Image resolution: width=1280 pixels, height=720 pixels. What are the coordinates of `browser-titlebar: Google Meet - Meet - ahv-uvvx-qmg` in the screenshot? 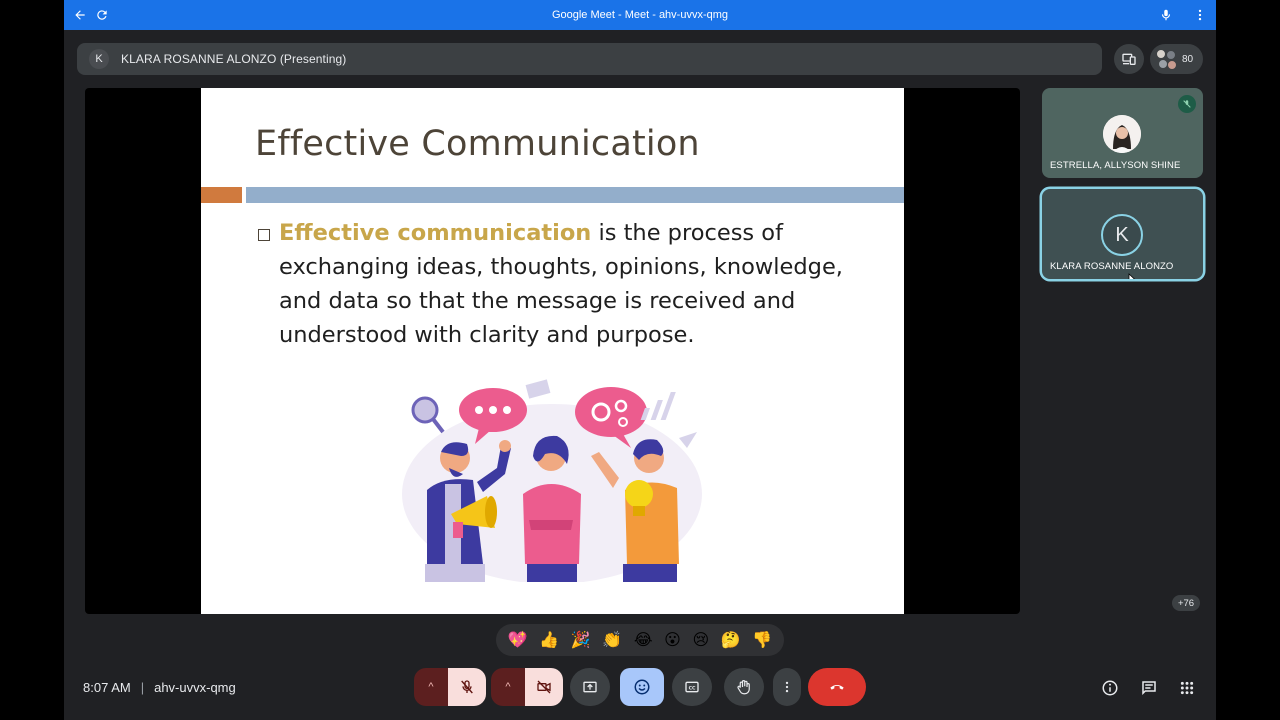 It's located at (640, 15).